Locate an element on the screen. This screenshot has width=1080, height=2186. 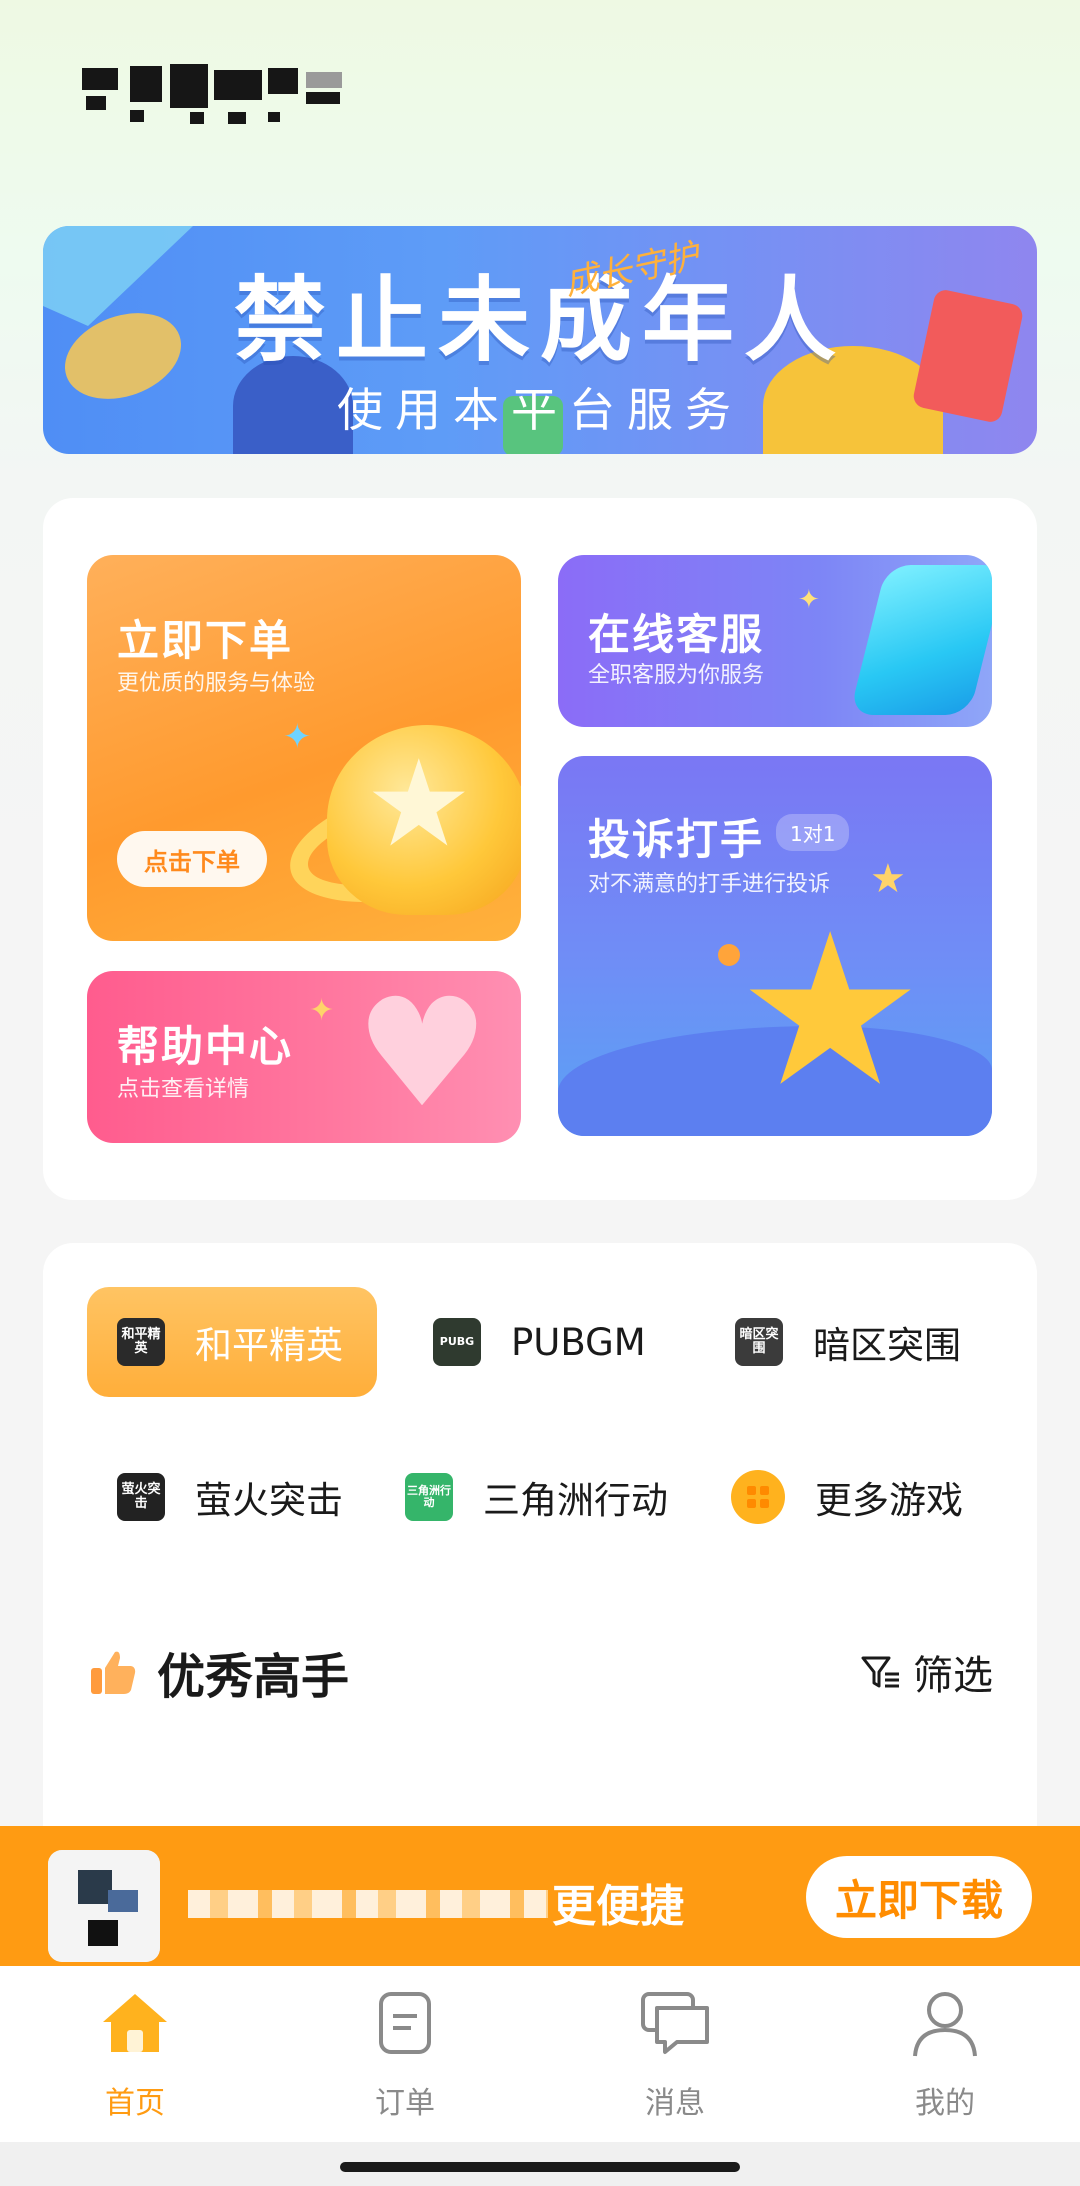
filter-button: 筛选 is located at coordinates (926, 1672).